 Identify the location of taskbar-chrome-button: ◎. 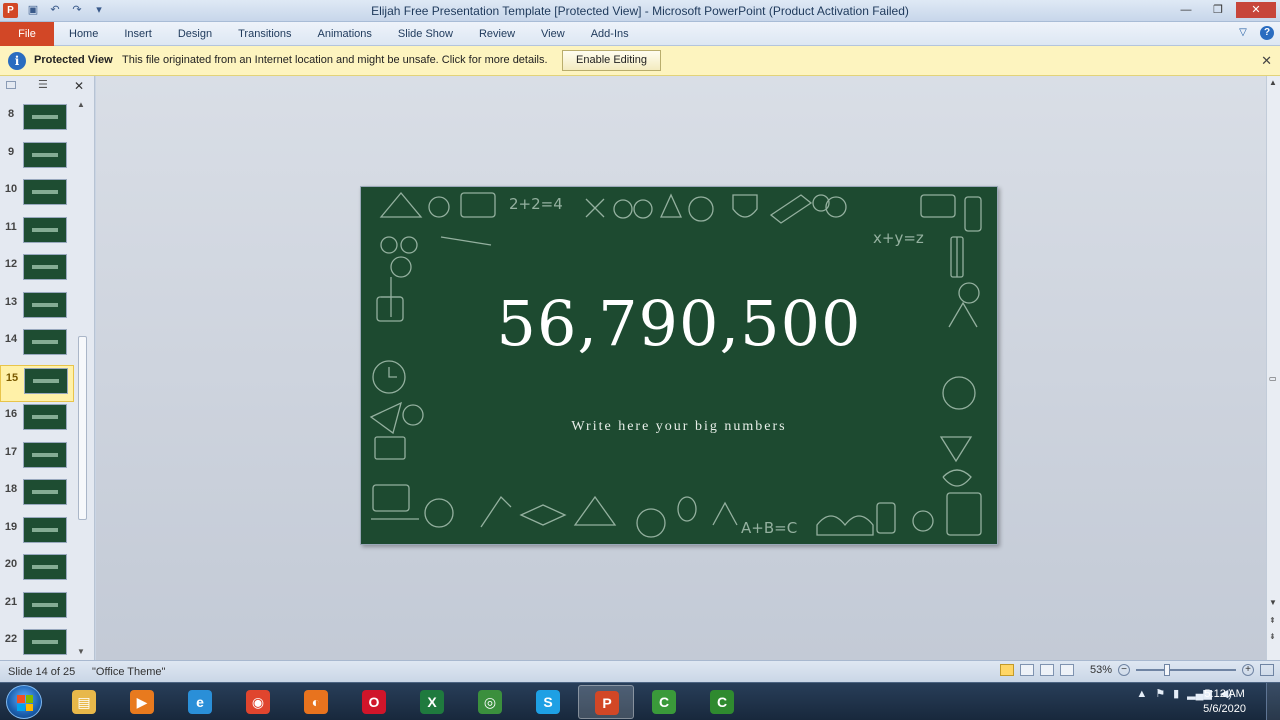
(490, 702).